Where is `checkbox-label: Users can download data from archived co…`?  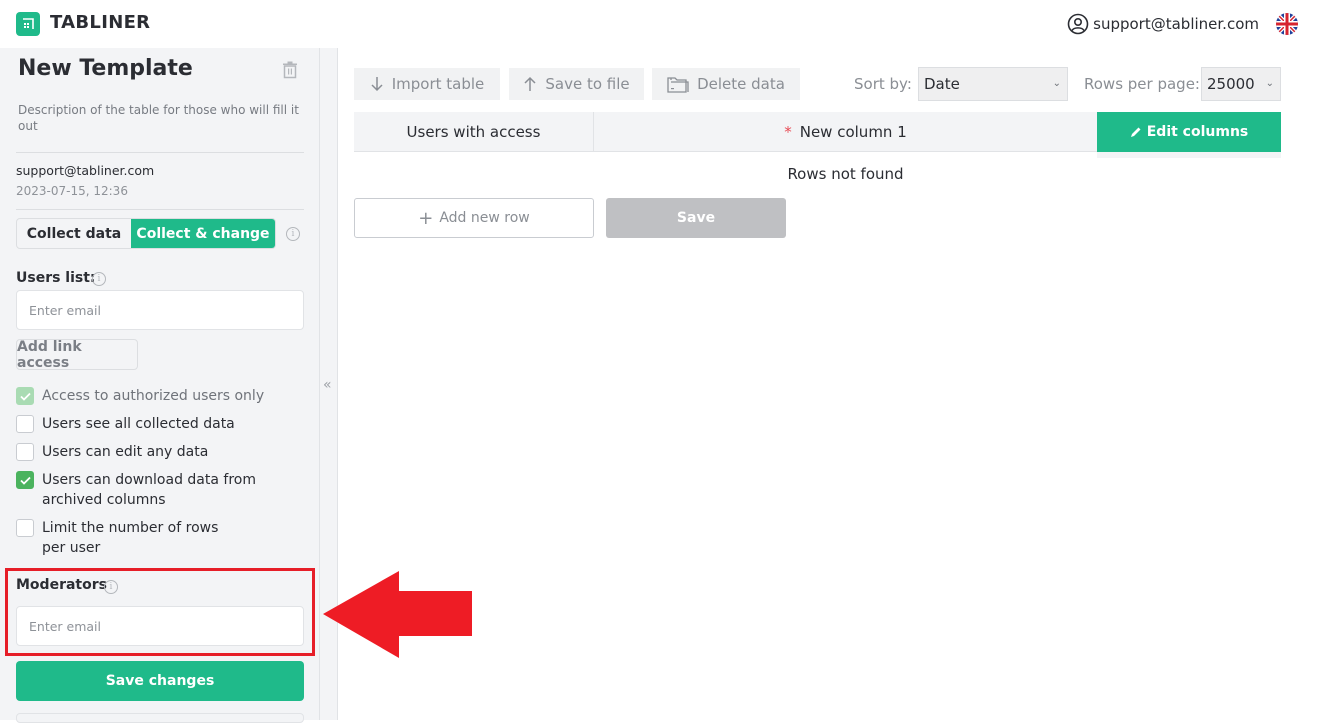 checkbox-label: Users can download data from archived co… is located at coordinates (149, 490).